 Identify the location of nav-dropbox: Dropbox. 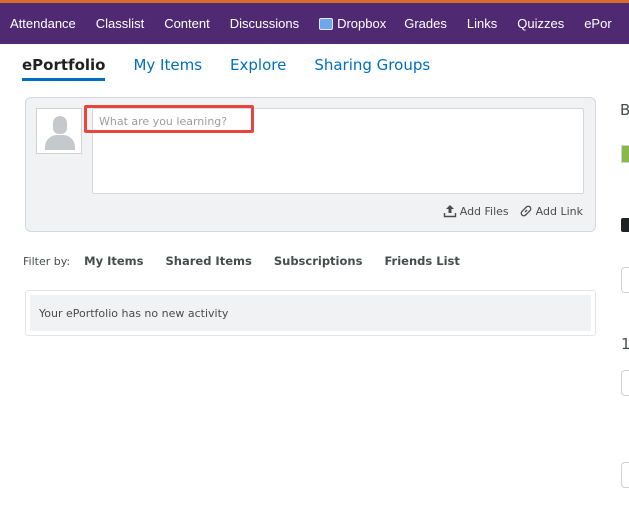
(352, 23).